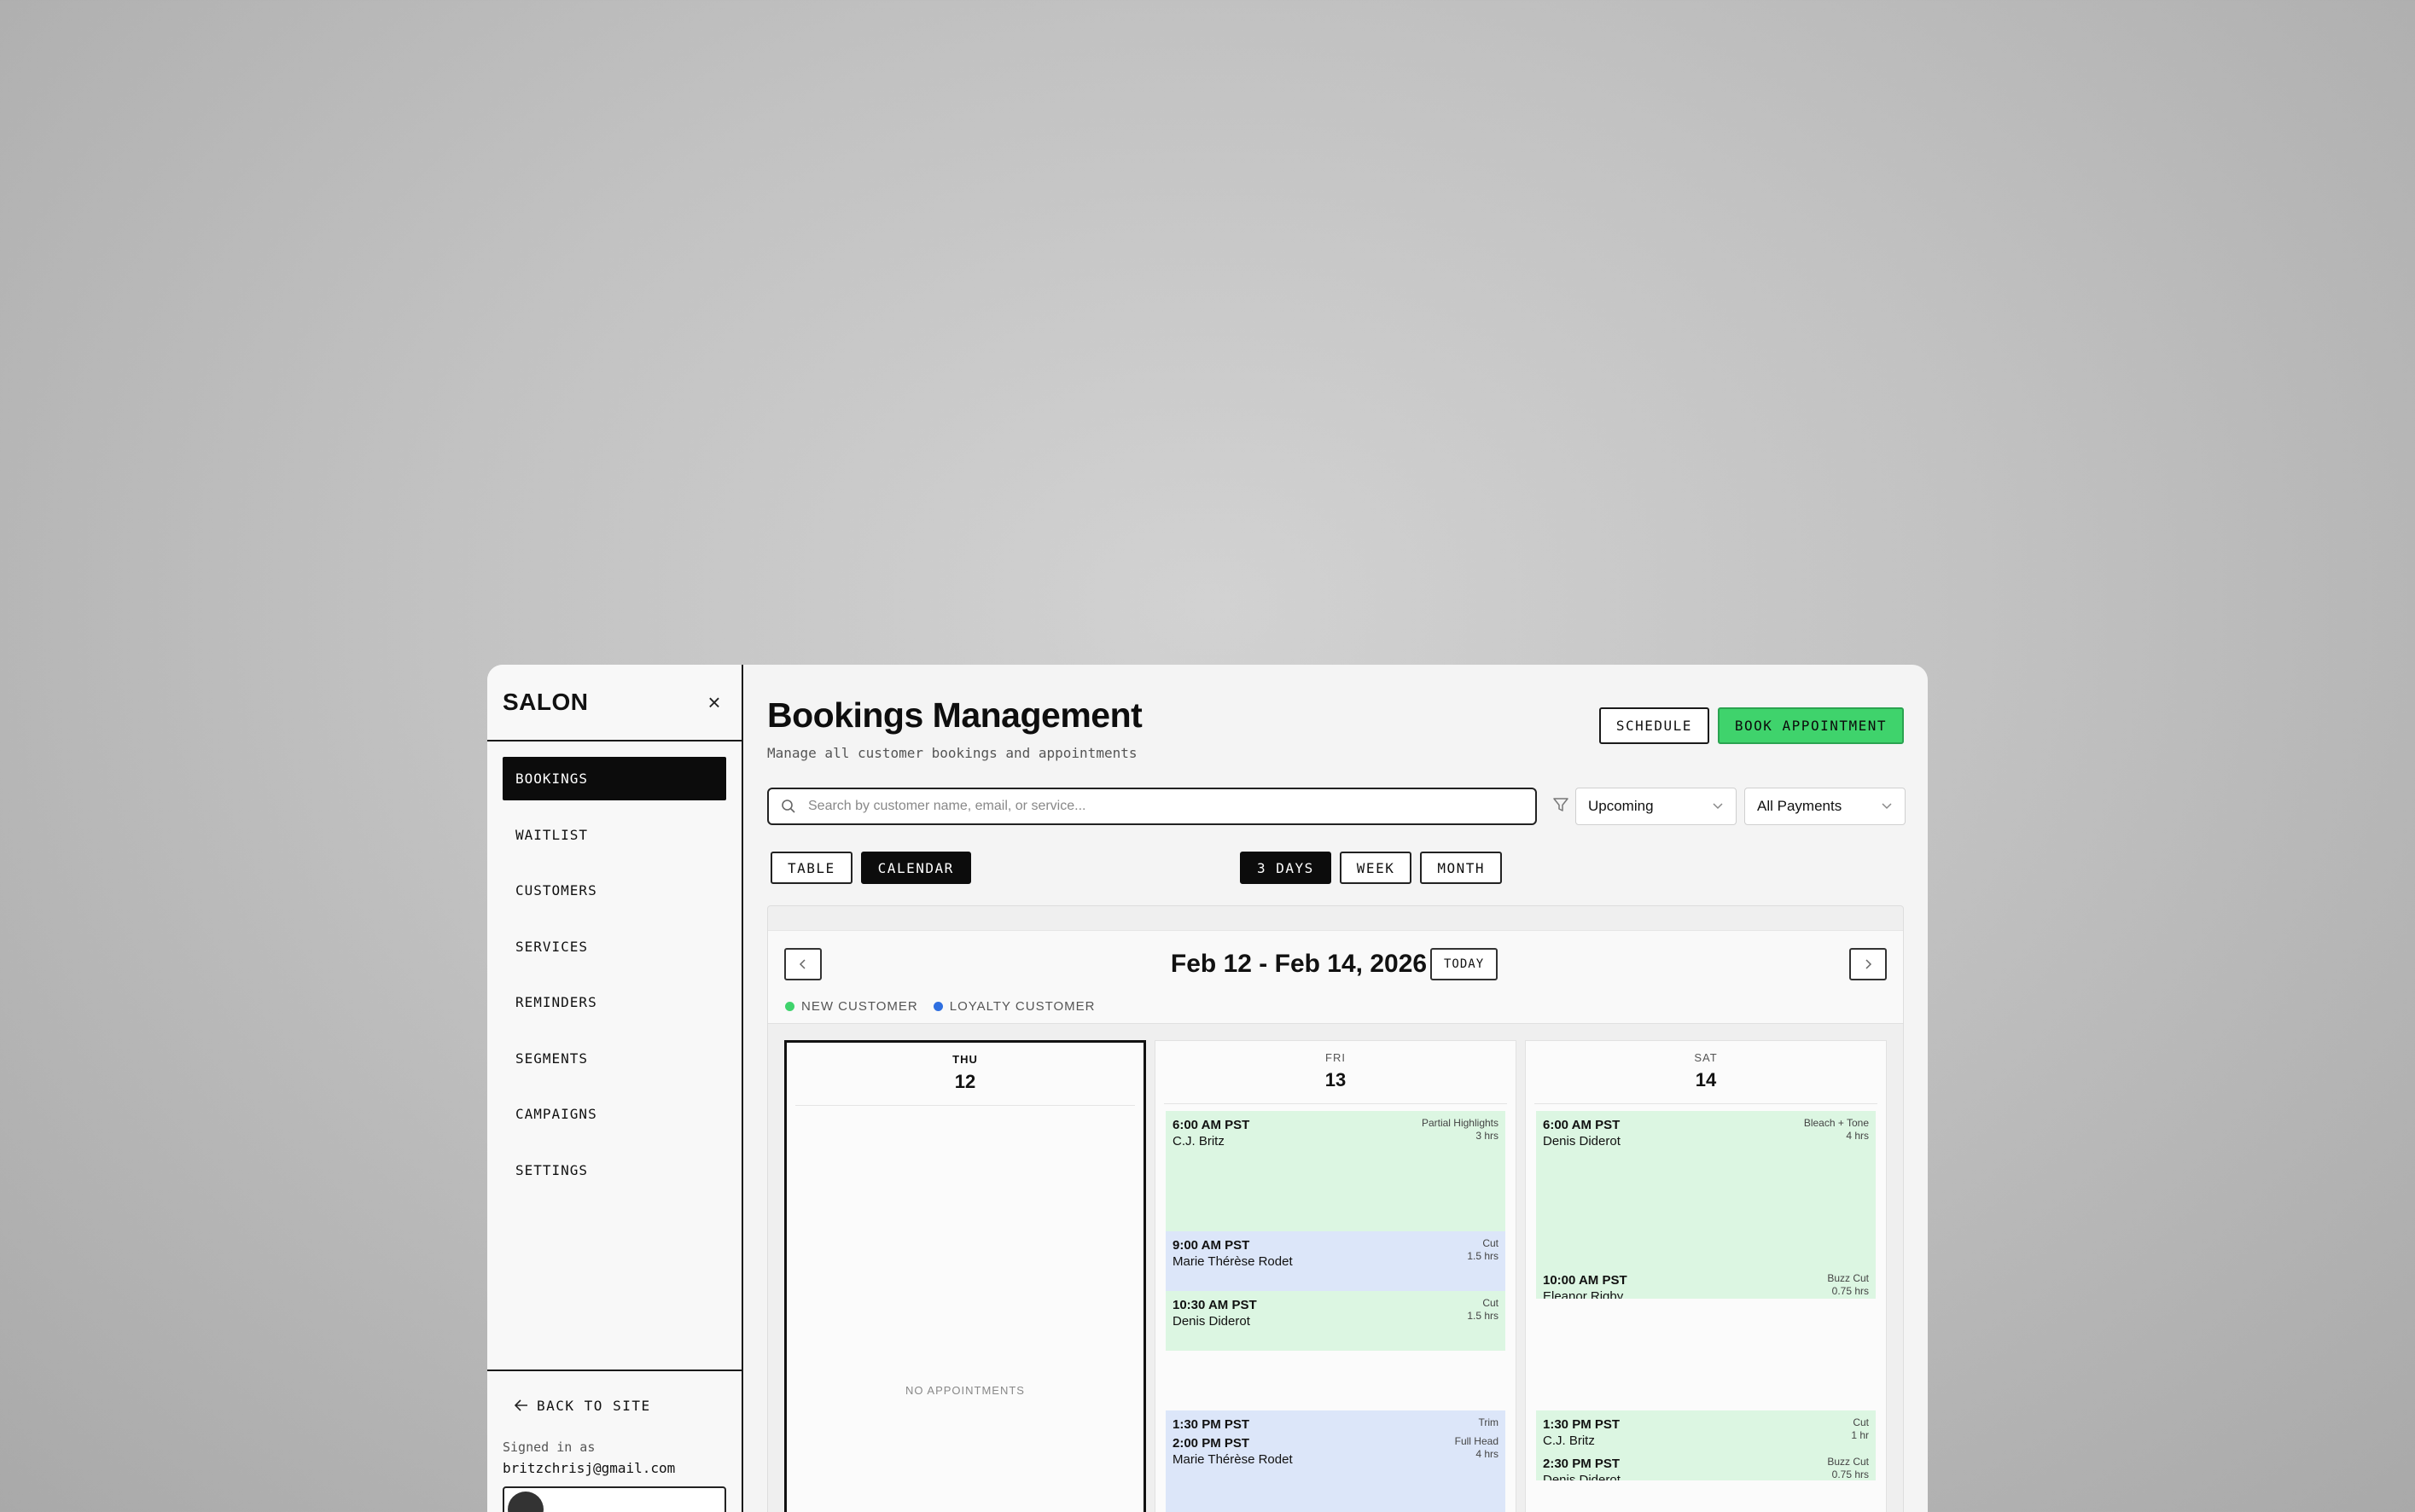 Image resolution: width=2415 pixels, height=1512 pixels. Describe the element at coordinates (965, 1276) in the screenshot. I see `day-column-thu: THU 12 NO APPOINTMENTS` at that location.